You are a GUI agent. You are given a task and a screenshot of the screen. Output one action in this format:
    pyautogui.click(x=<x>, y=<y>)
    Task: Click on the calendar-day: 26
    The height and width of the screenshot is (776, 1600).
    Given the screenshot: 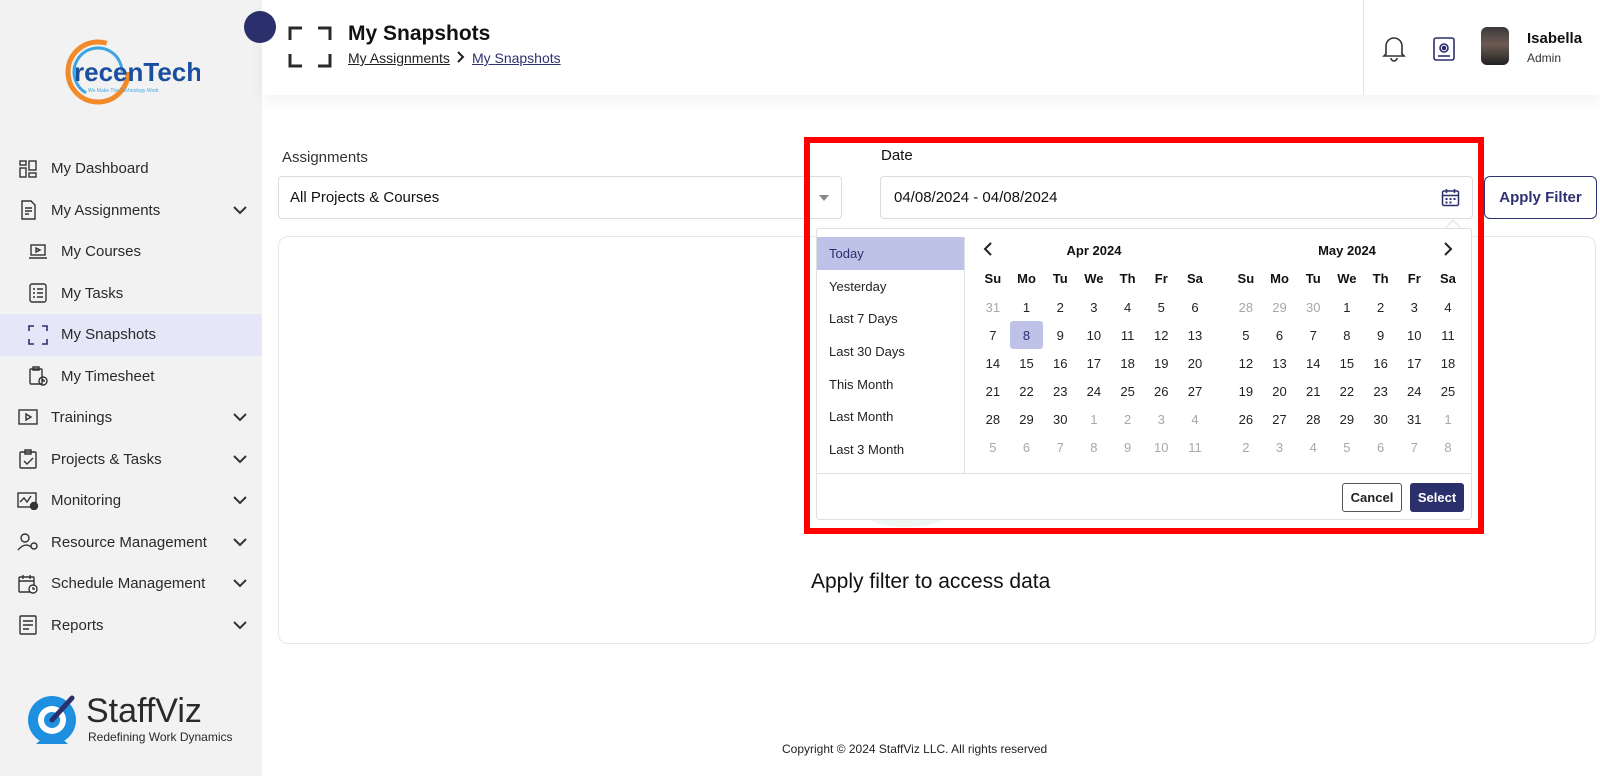 What is the action you would take?
    pyautogui.click(x=1246, y=419)
    